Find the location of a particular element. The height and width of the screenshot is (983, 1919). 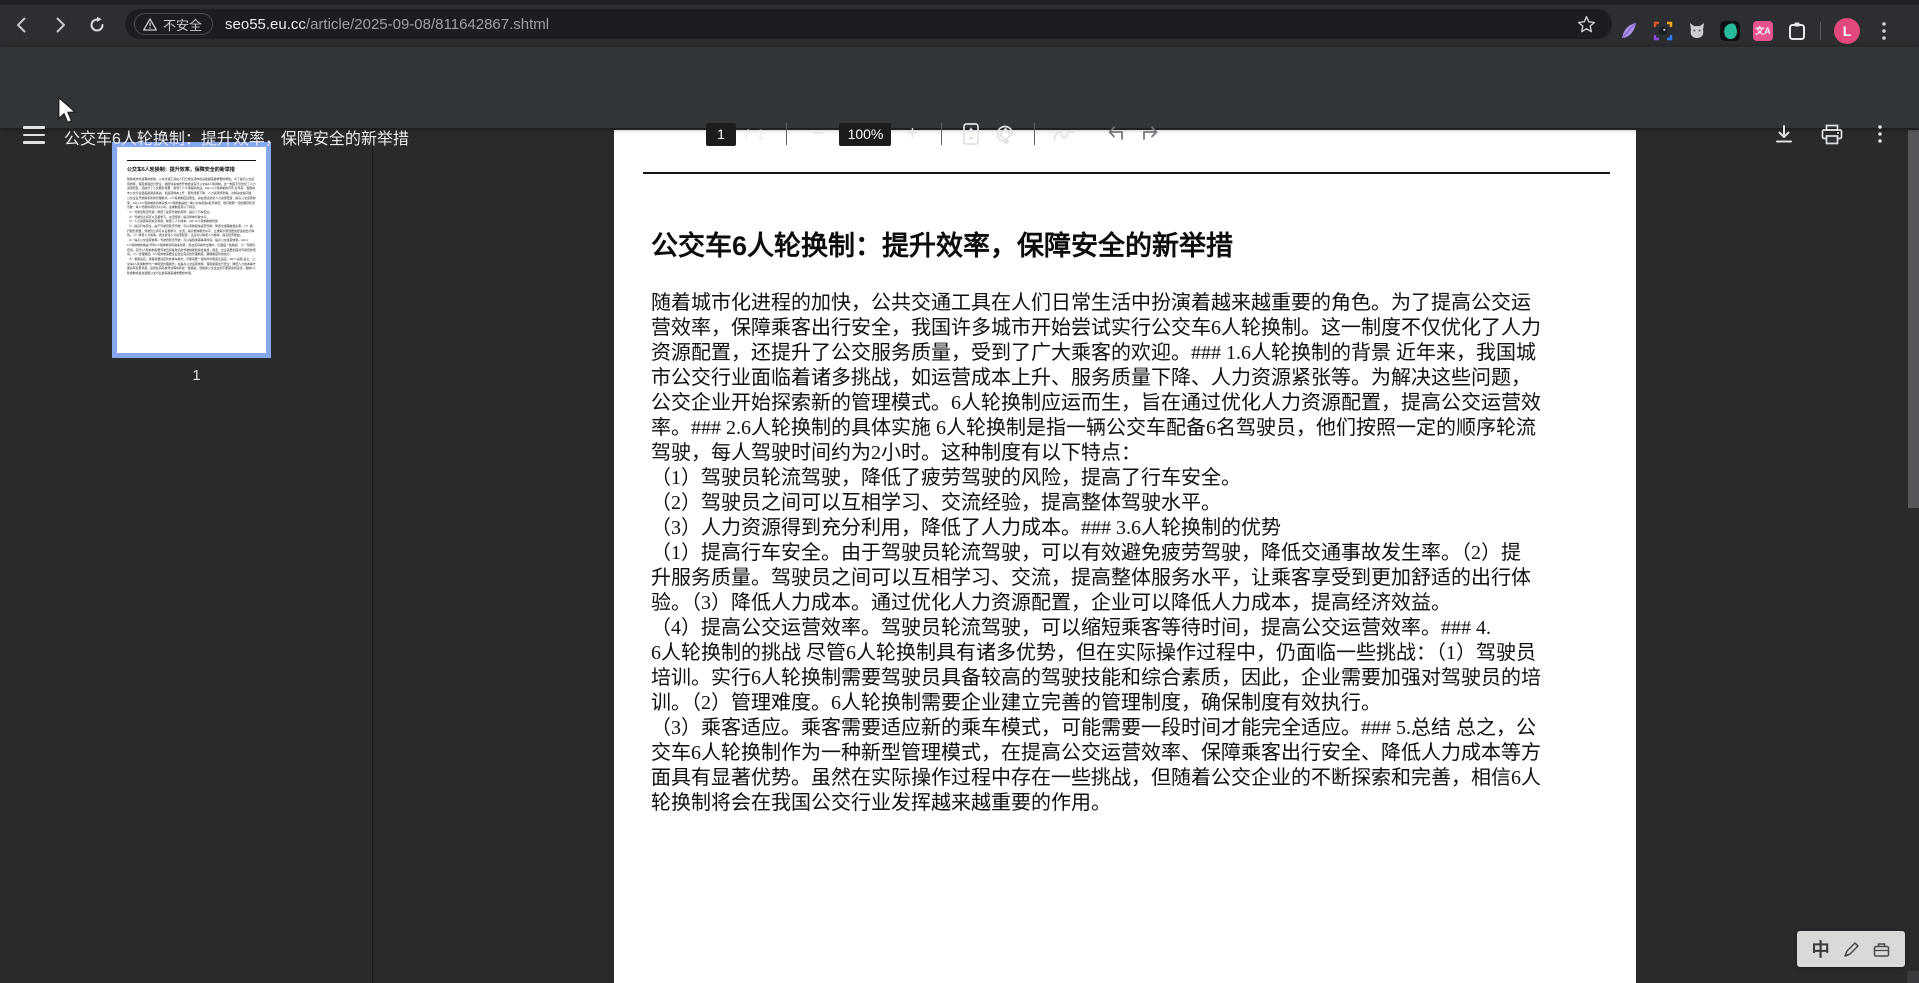

redo-button is located at coordinates (1150, 134).